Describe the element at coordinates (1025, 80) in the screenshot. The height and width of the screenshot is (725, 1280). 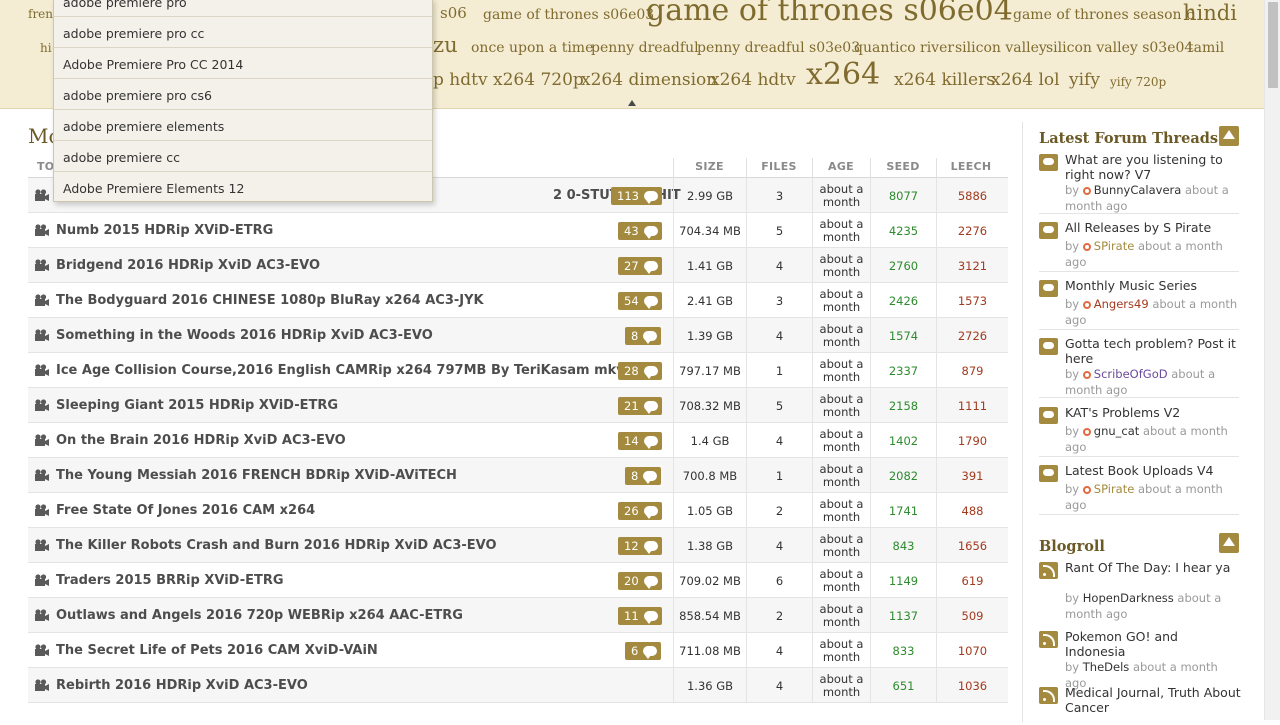
I see `tag-link: x264 lol` at that location.